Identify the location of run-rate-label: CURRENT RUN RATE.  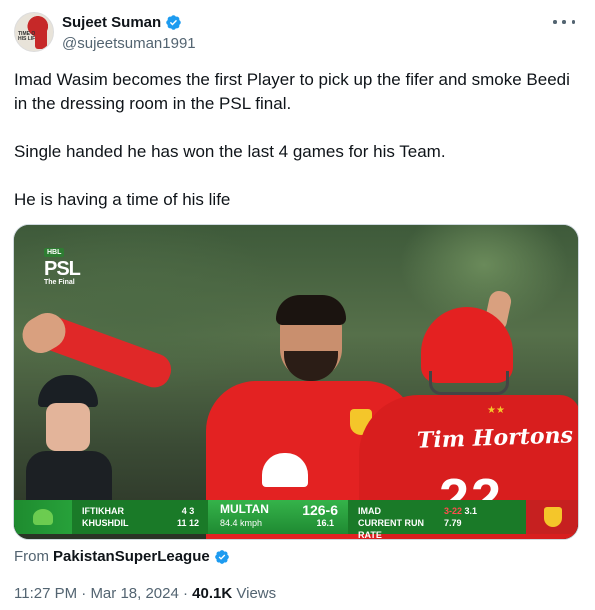
(391, 529).